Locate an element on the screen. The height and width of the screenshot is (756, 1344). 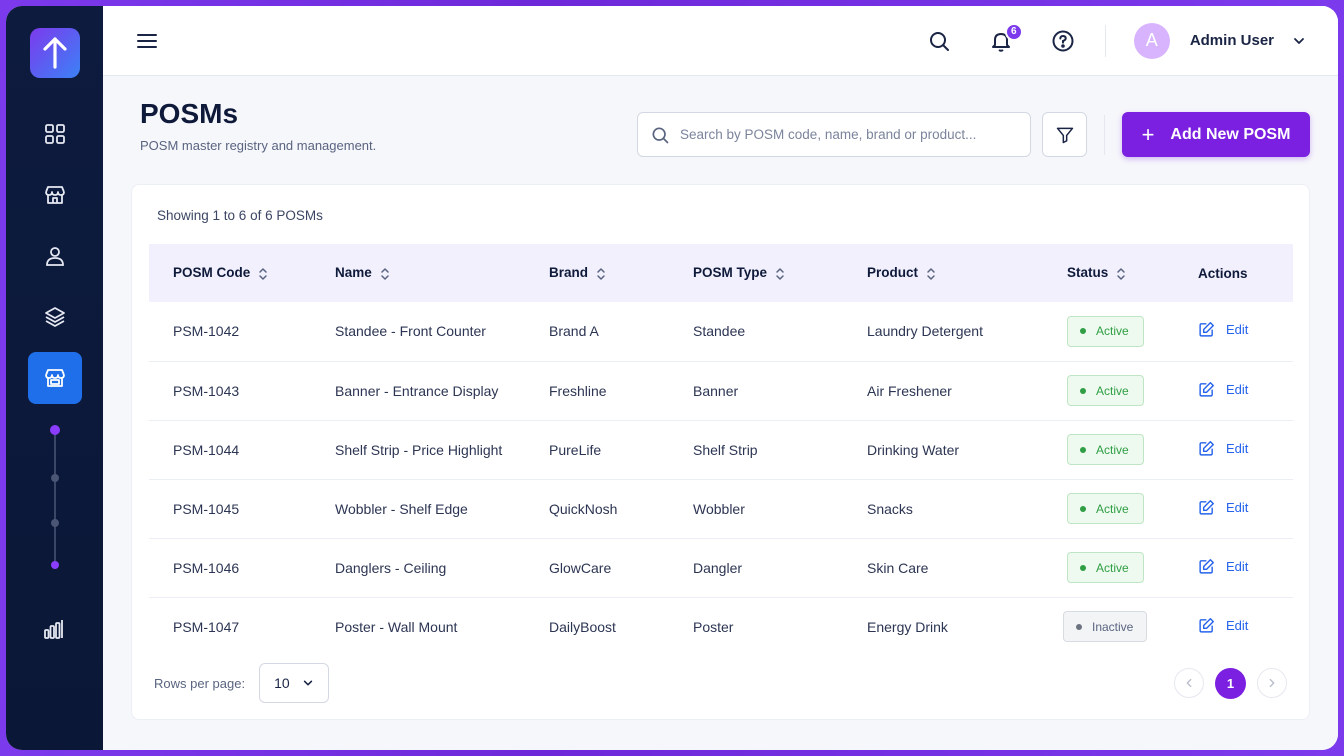
pagination: 1 is located at coordinates (1230, 683).